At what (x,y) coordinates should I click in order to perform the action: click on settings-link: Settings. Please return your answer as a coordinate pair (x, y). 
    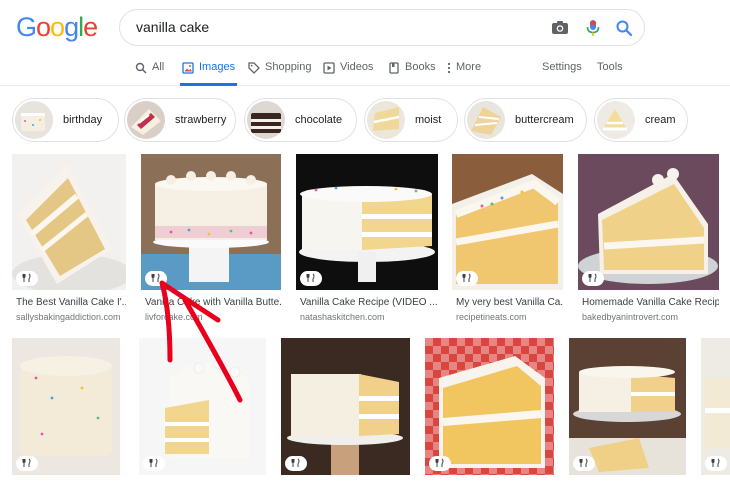
    Looking at the image, I should click on (562, 73).